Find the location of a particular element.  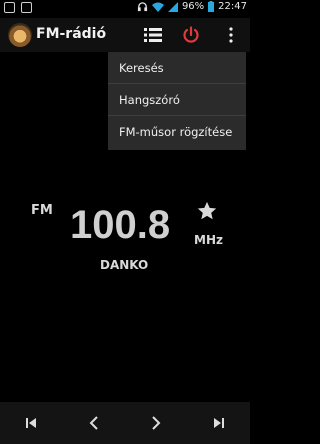

power-button is located at coordinates (191, 35).